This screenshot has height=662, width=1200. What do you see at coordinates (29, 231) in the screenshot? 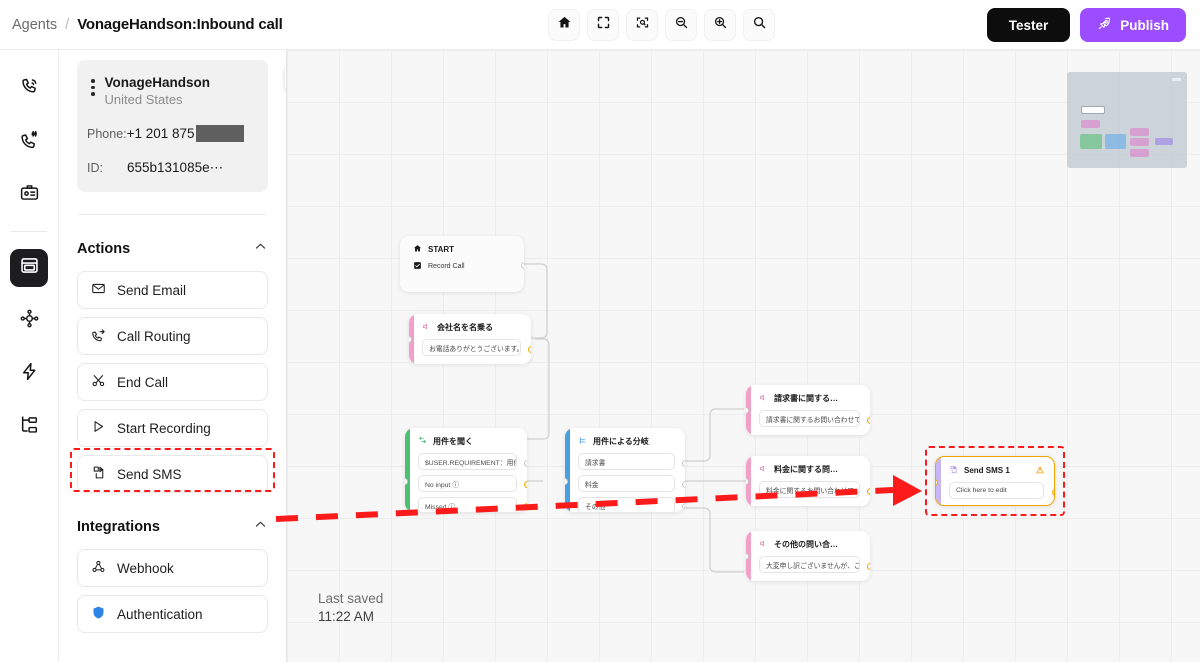
I see `rail-divider` at bounding box center [29, 231].